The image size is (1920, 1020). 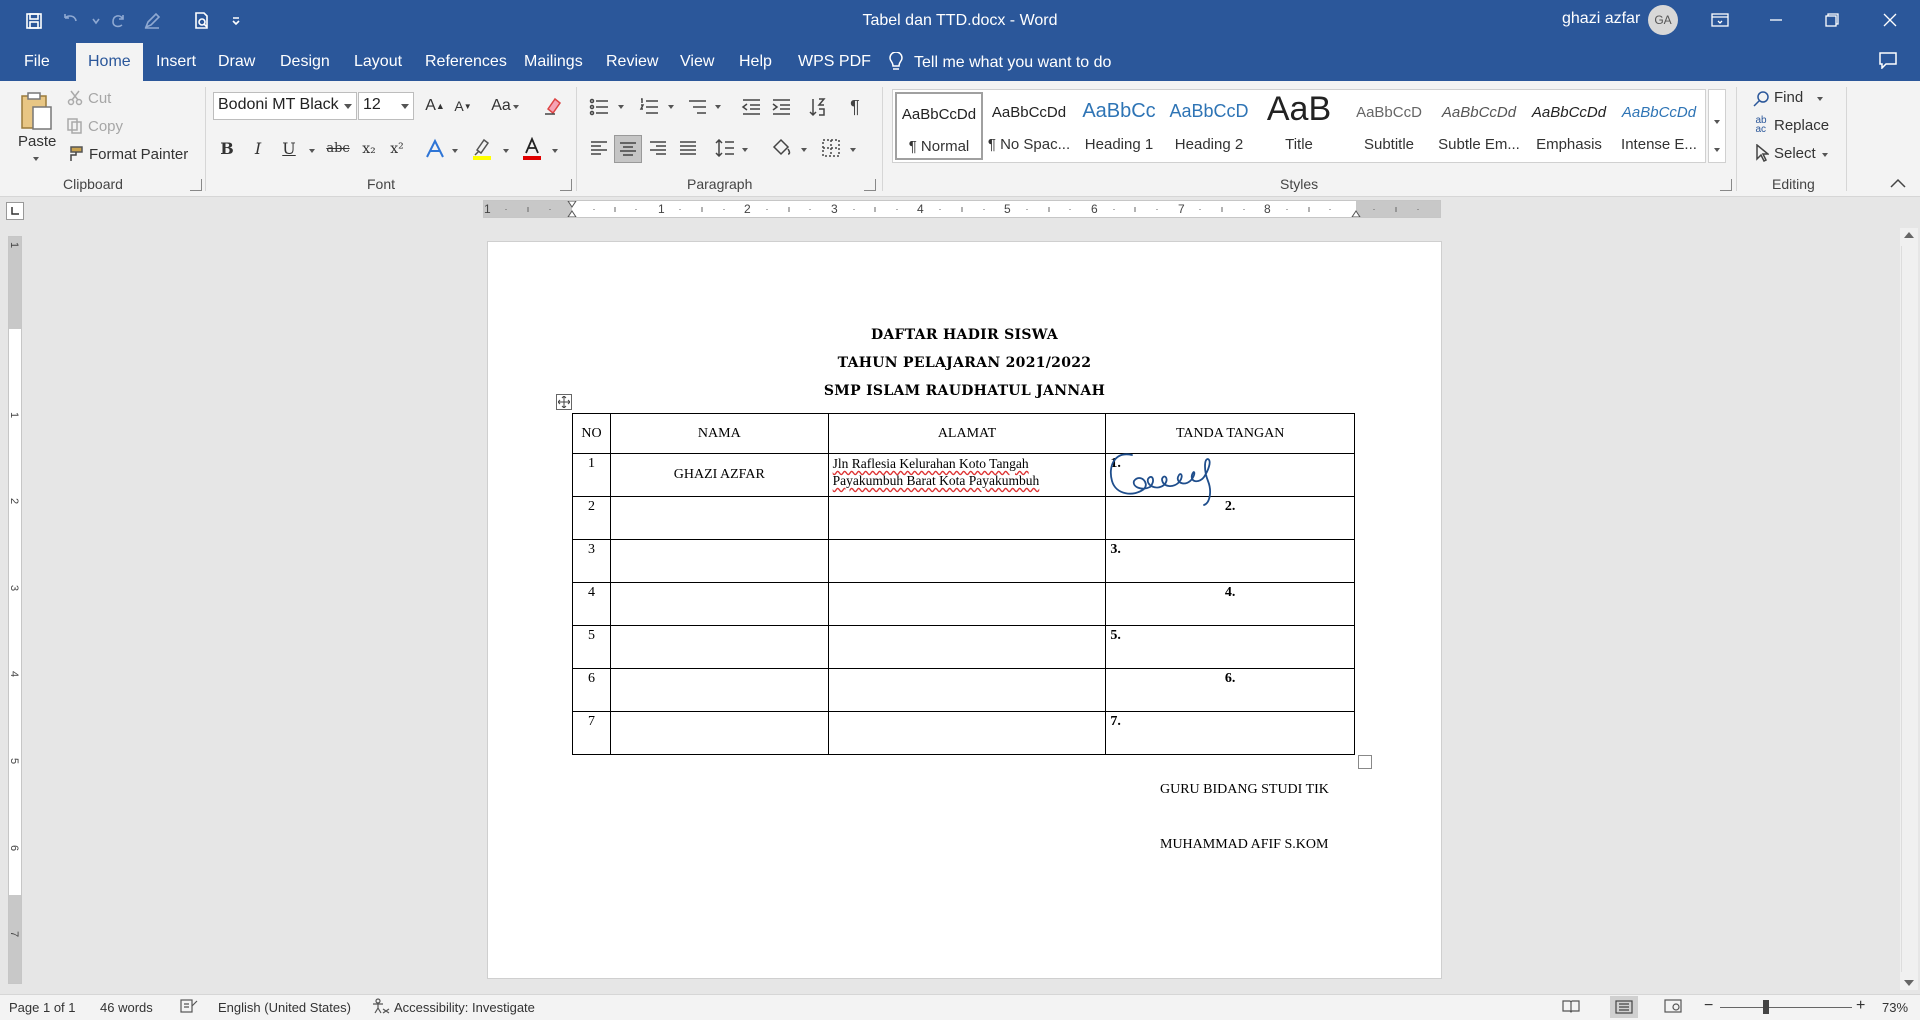 What do you see at coordinates (591, 475) in the screenshot?
I see `cell-no: 1` at bounding box center [591, 475].